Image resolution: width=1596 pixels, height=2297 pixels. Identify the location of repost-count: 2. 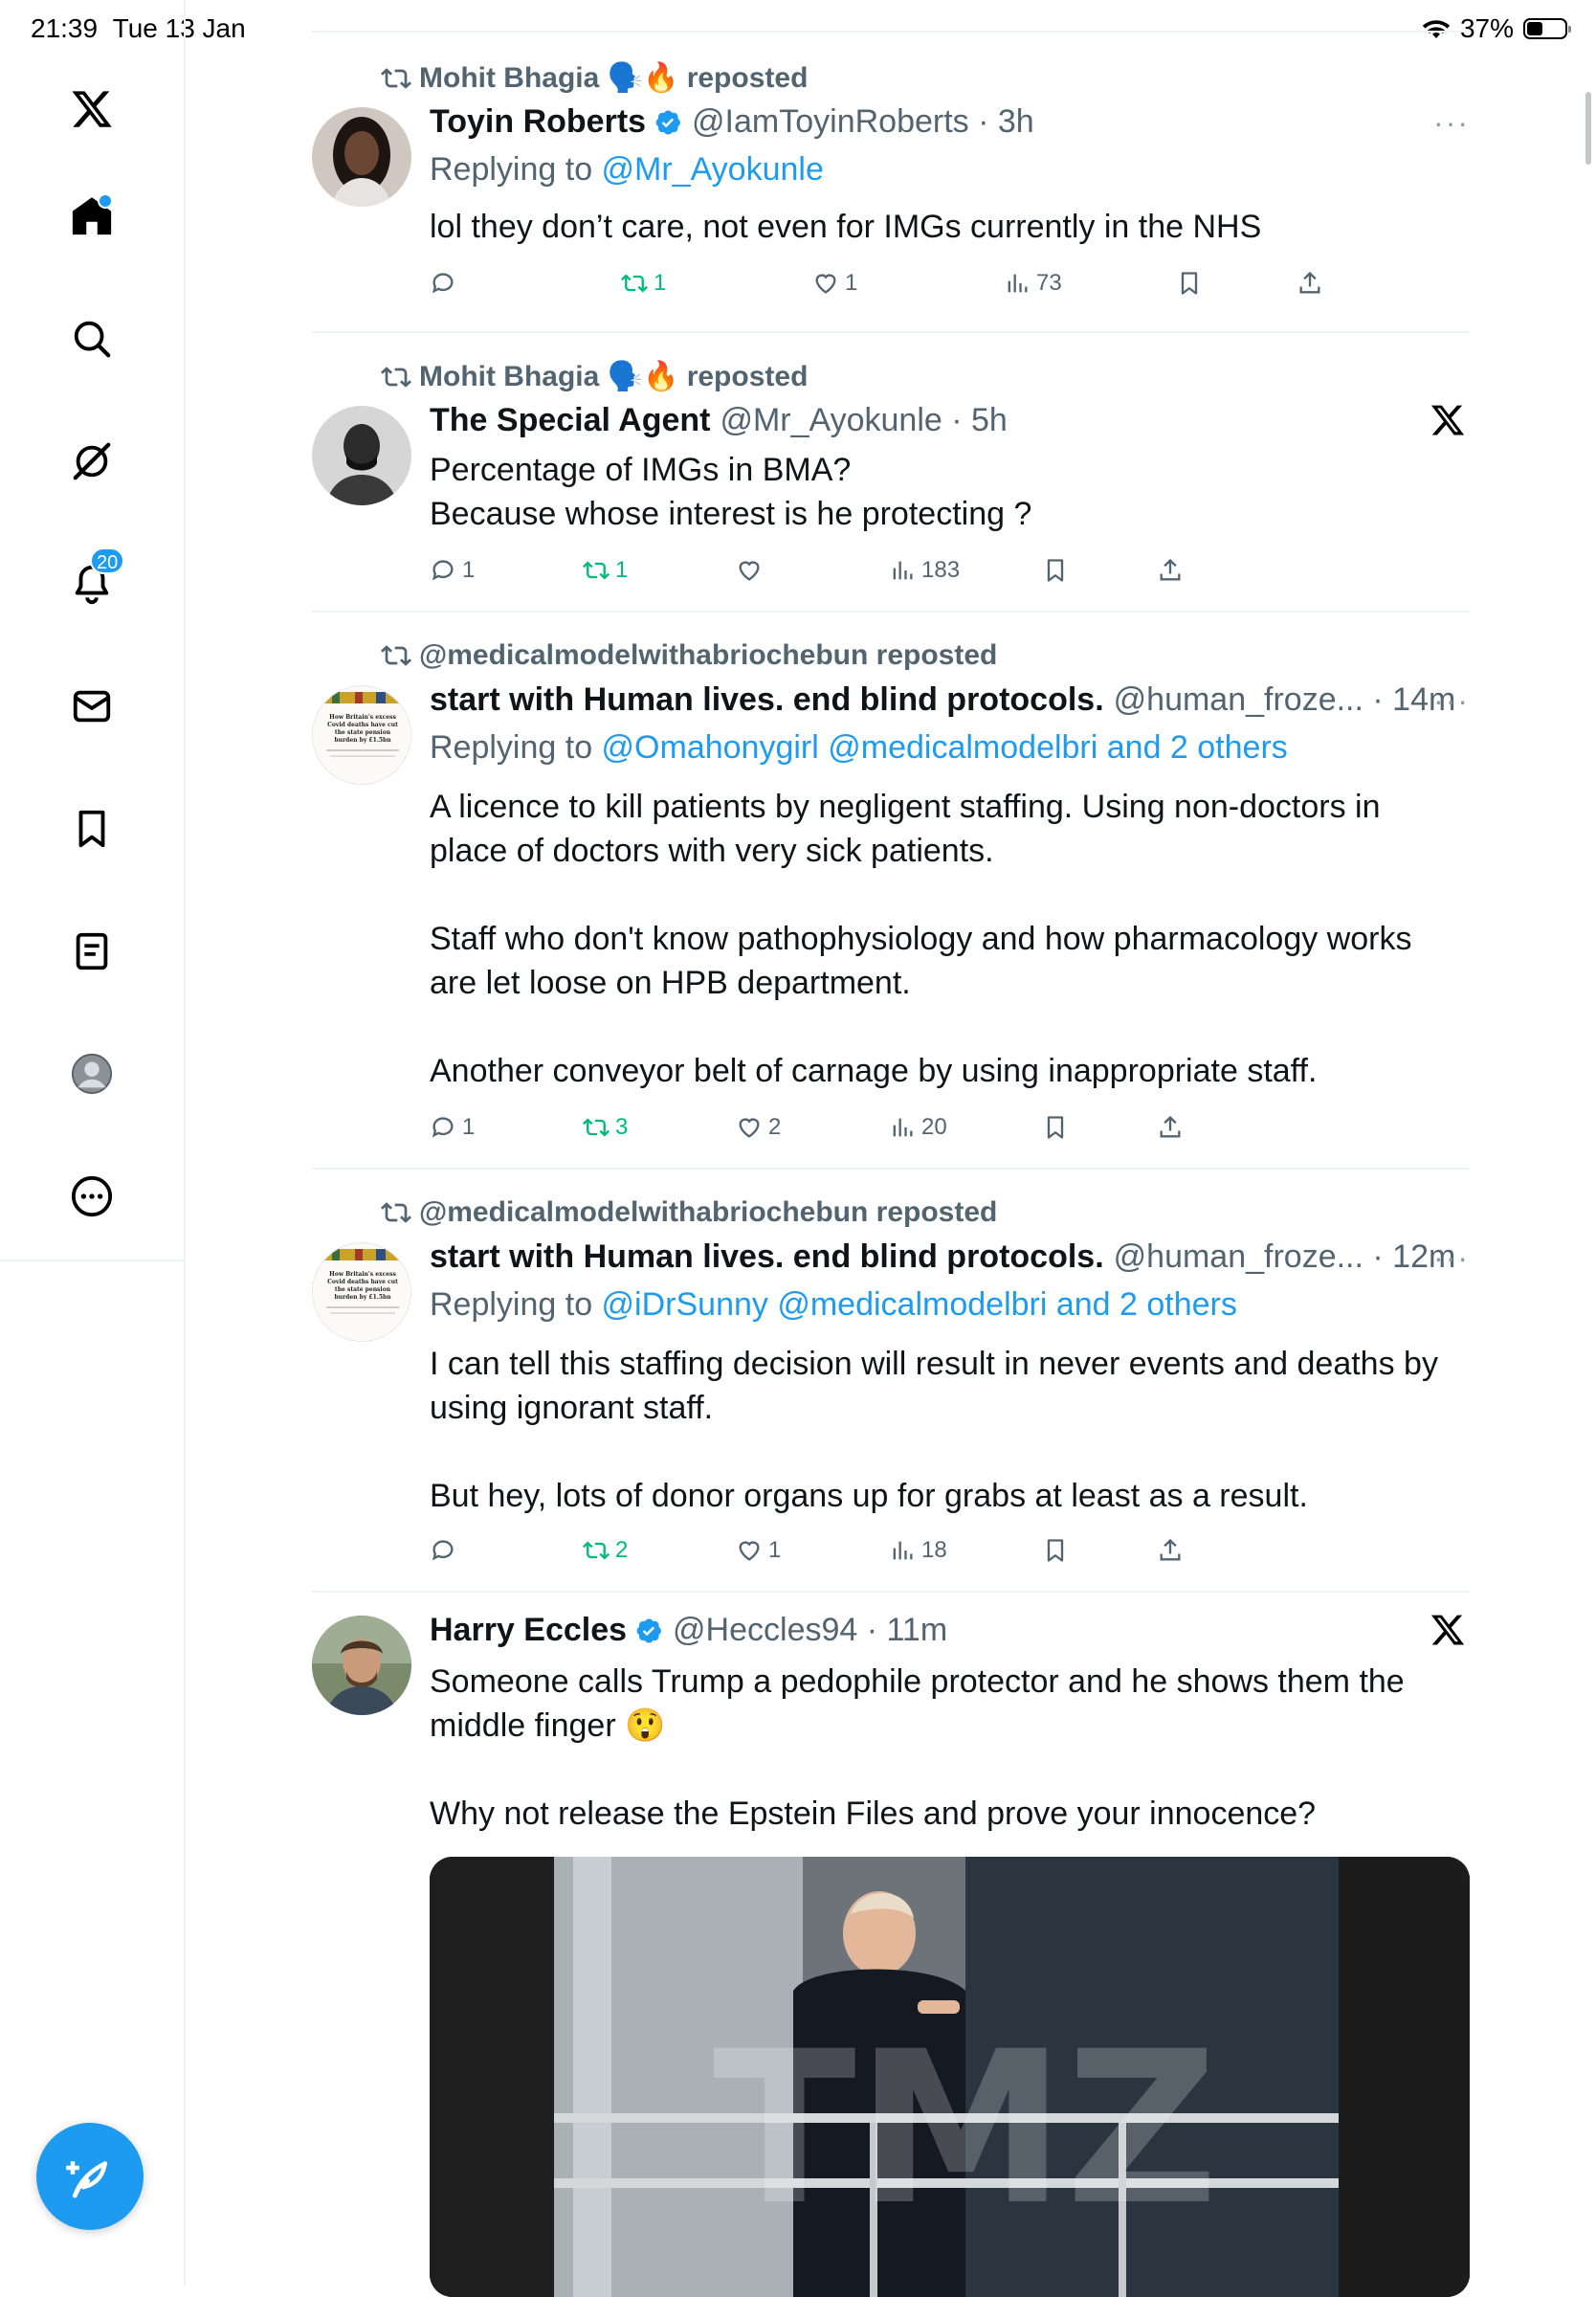
(622, 1550).